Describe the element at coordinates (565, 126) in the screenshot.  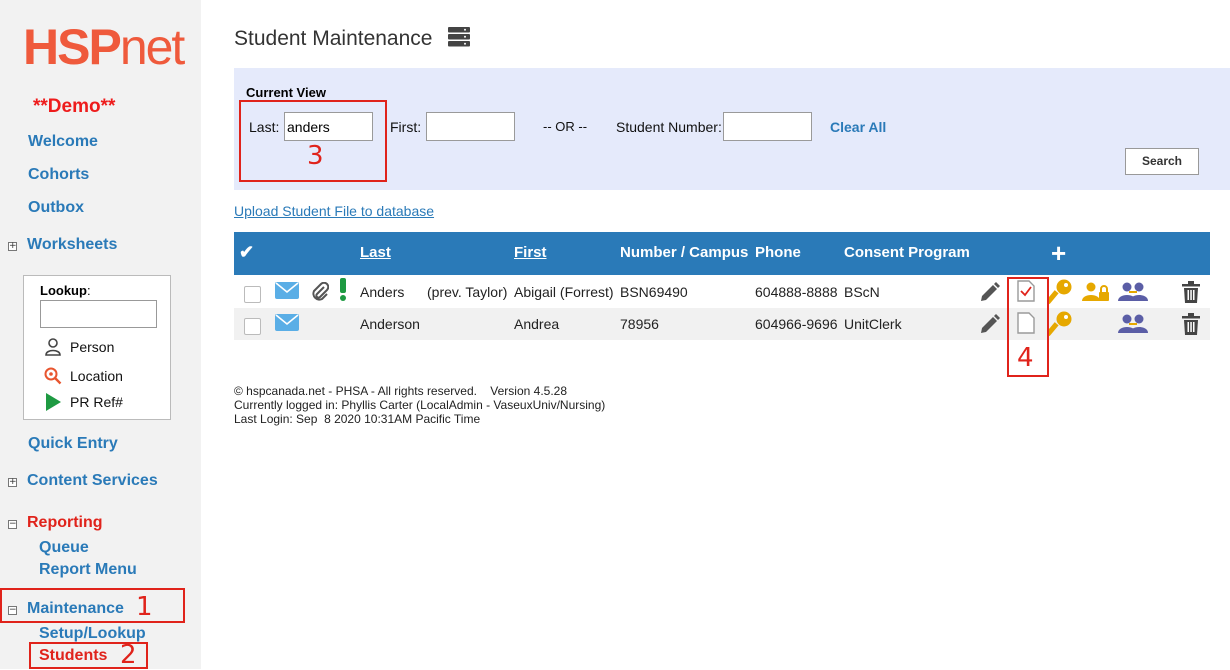
I see `or-separator: -- OR --` at that location.